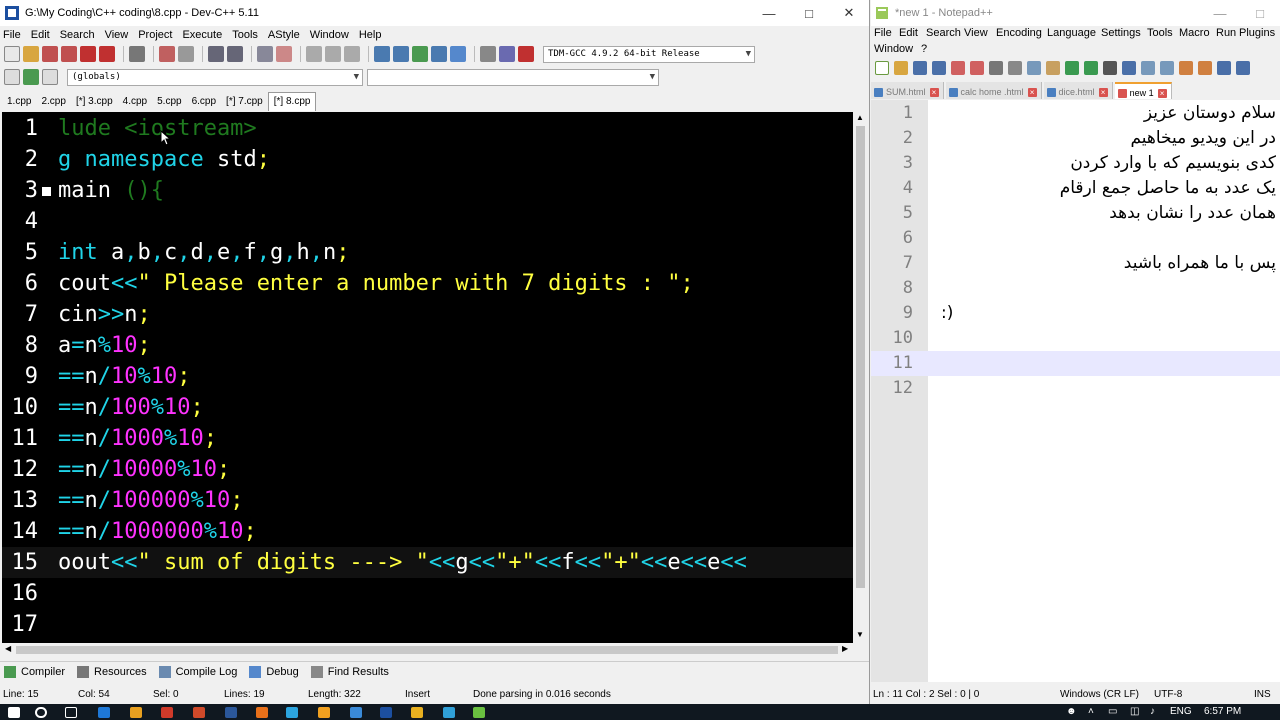  Describe the element at coordinates (292, 712) in the screenshot. I see `telegram-icon` at that location.